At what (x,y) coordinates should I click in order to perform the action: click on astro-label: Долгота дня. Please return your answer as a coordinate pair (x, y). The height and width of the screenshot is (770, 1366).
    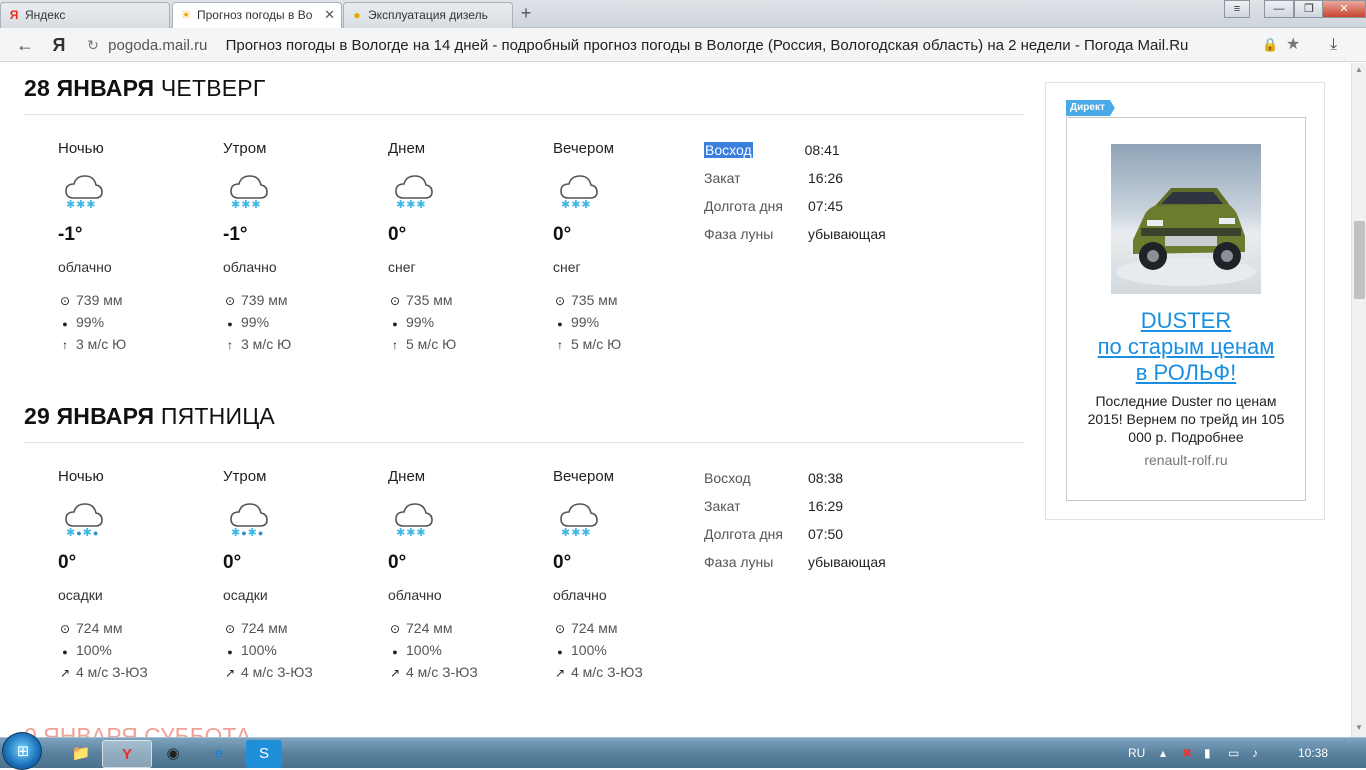
    Looking at the image, I should click on (743, 534).